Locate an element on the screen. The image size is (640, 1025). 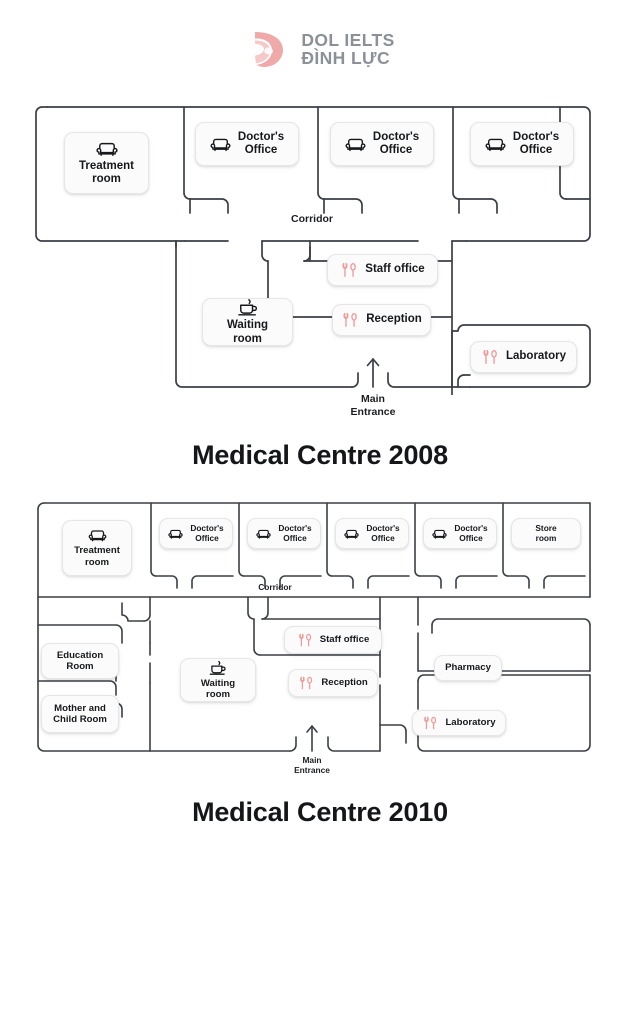
dol-leaf-mark-icon is located at coordinates (268, 49).